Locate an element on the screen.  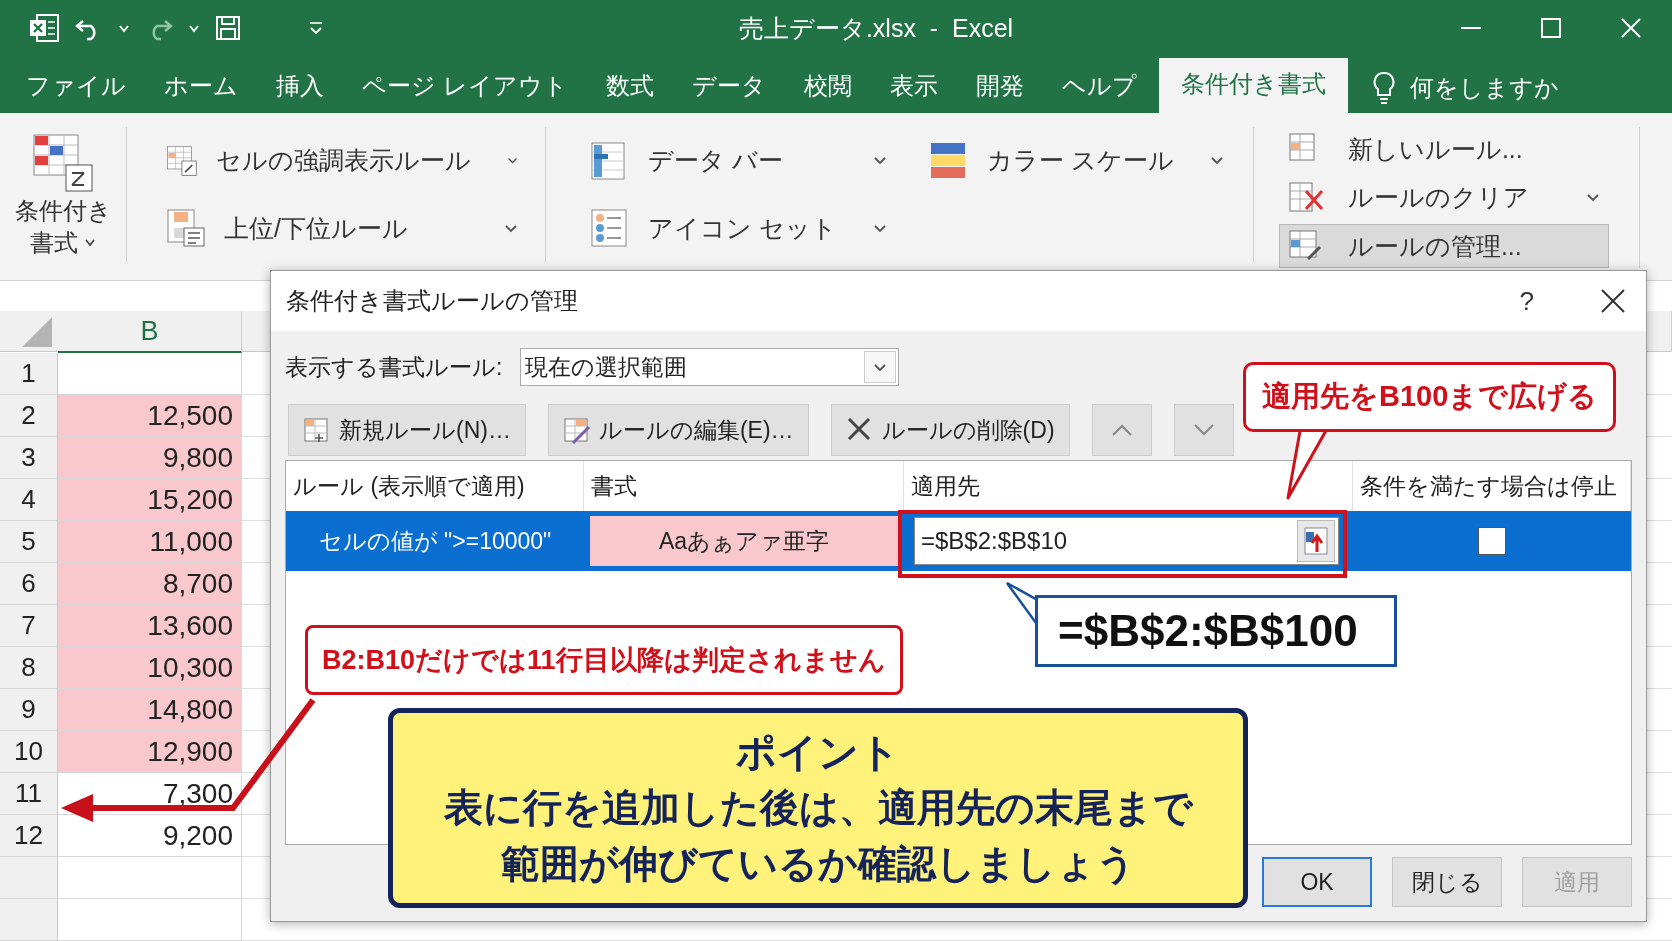
clear-rules-icon is located at coordinates (1305, 197).